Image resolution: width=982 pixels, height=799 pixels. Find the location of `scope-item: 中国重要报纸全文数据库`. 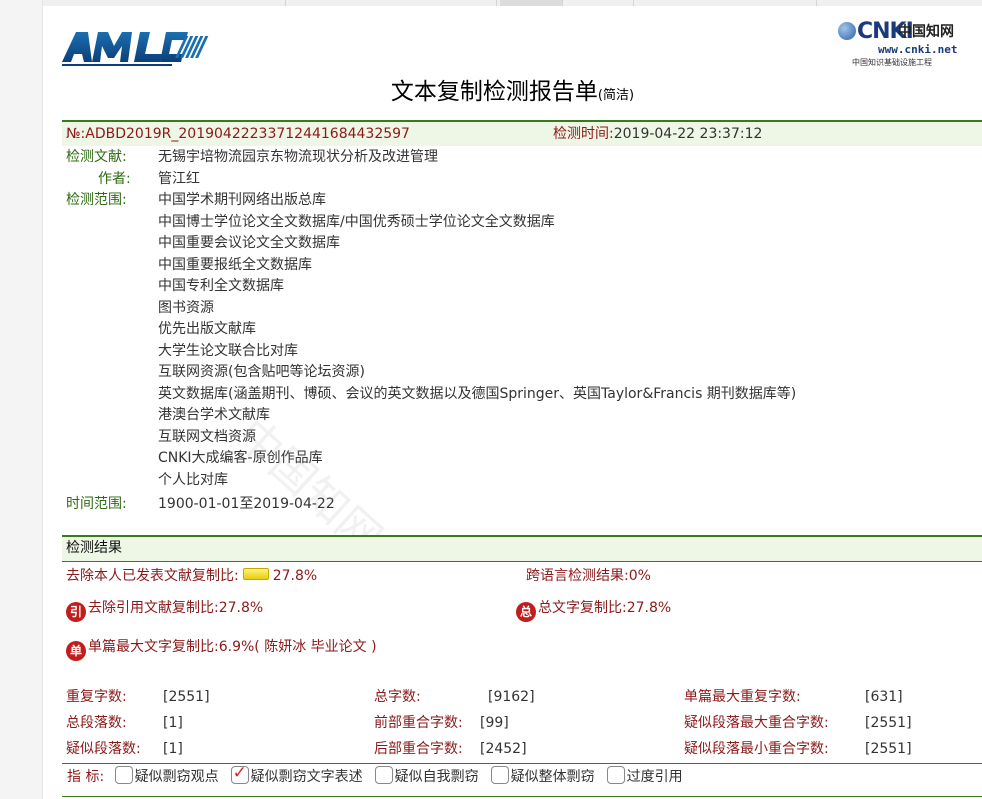

scope-item: 中国重要报纸全文数据库 is located at coordinates (235, 264).